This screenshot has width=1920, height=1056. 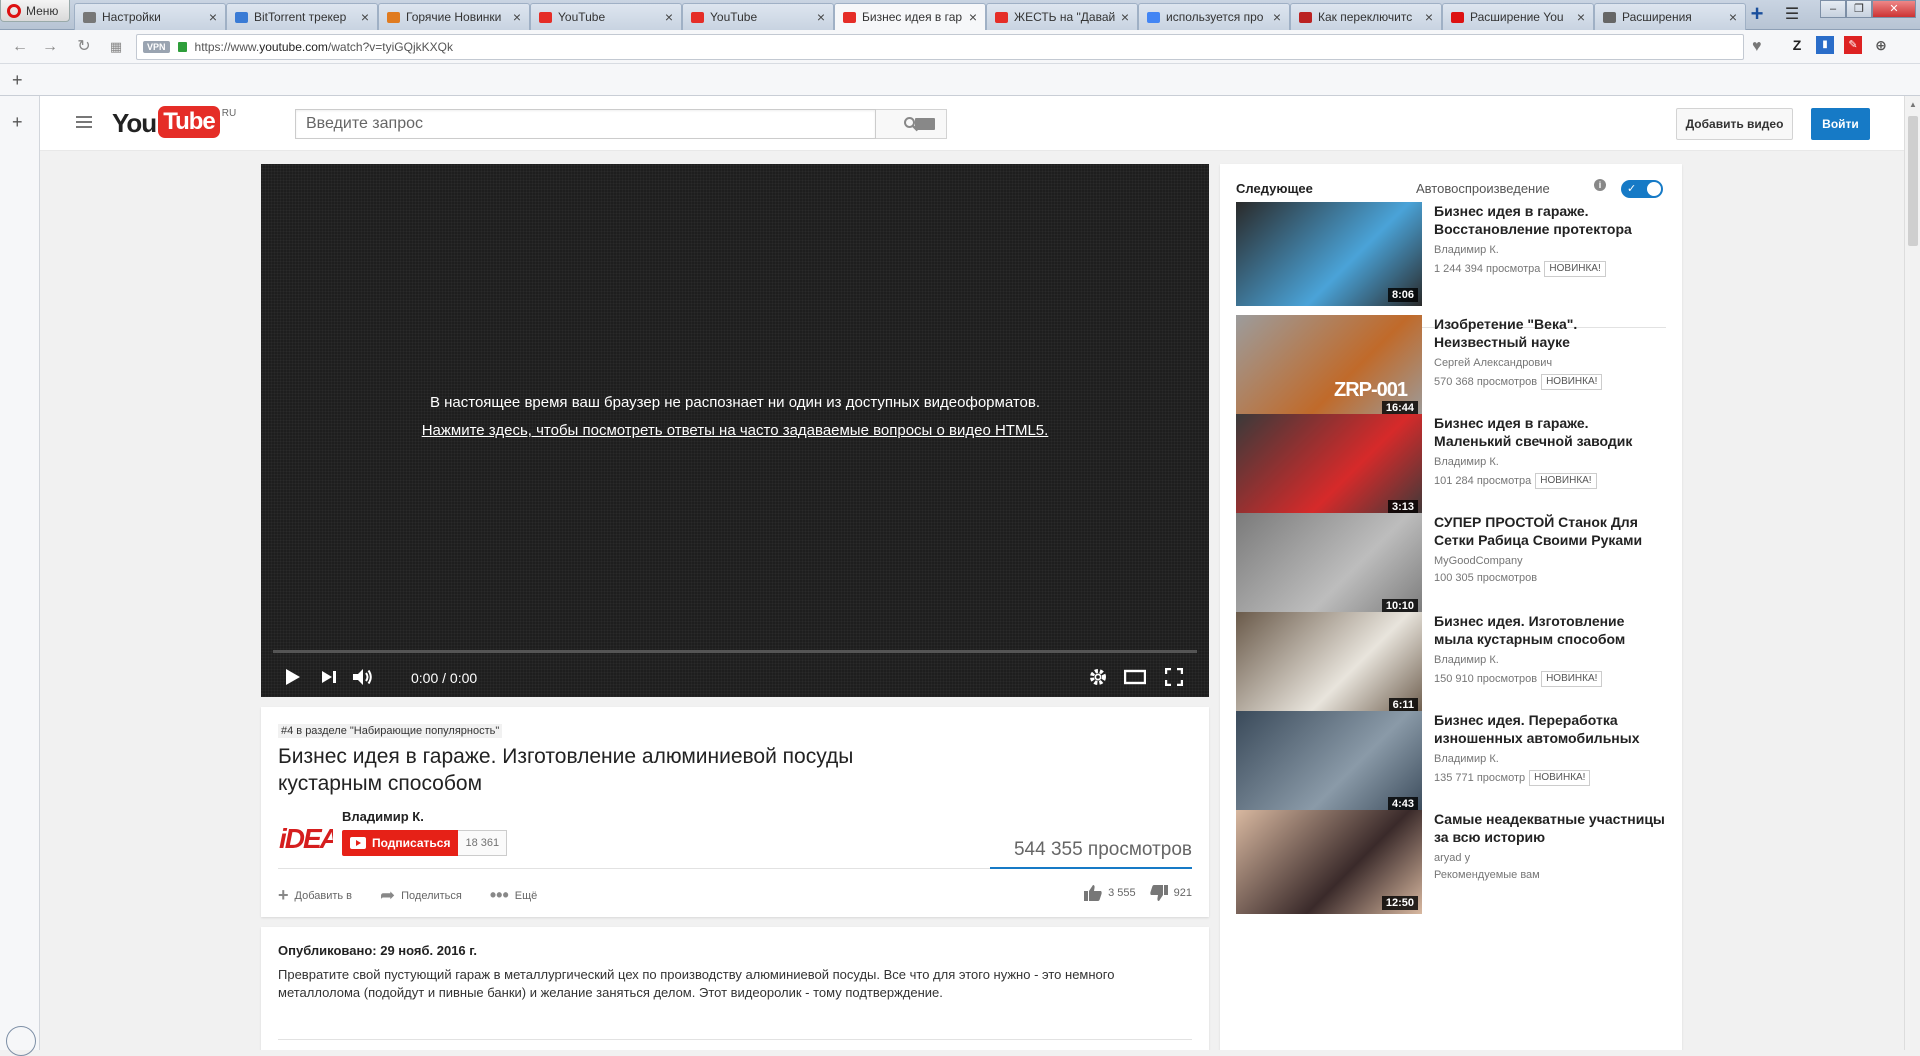 I want to click on info-icon: i, so click(x=1600, y=185).